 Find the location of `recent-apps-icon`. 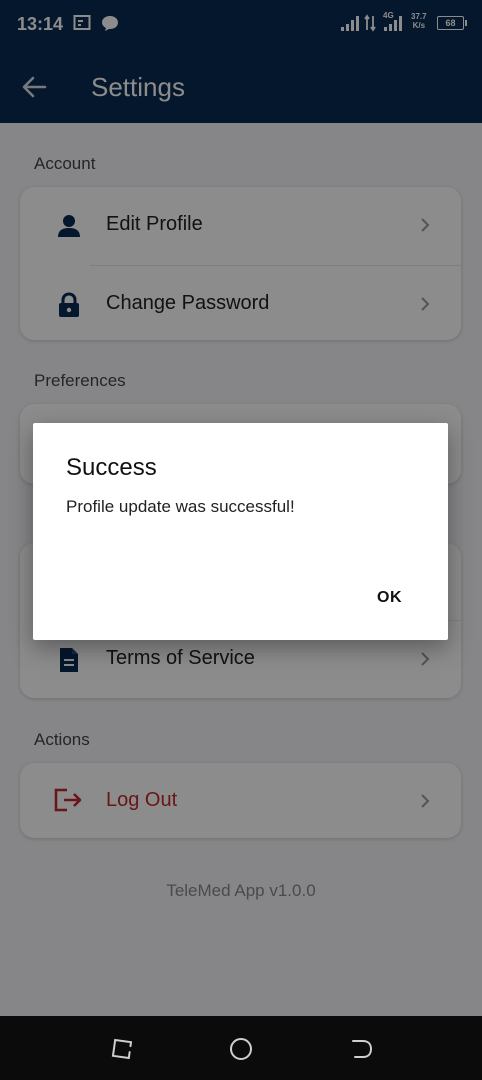

recent-apps-icon is located at coordinates (122, 1049).